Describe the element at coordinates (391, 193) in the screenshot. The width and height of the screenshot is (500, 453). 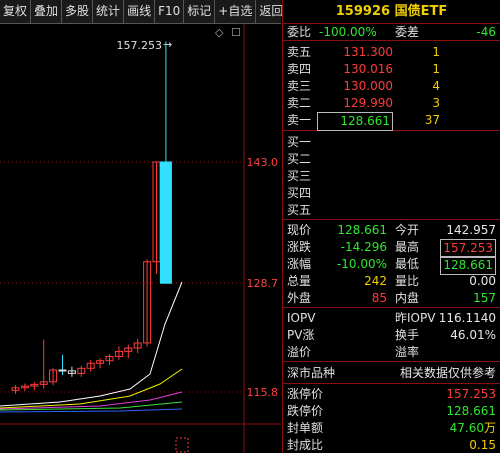
I see `buy-4-row: 买四` at that location.